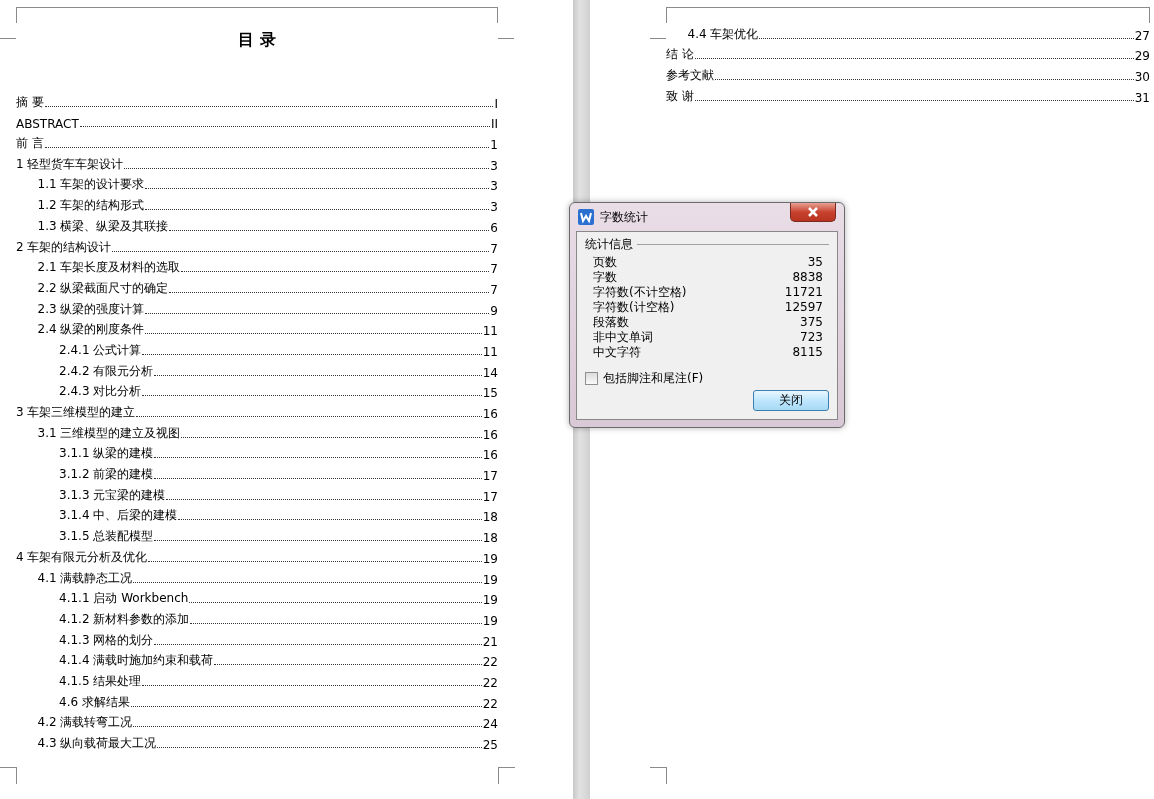 Image resolution: width=1154 pixels, height=799 pixels. I want to click on toc-entry-title: 2.2 纵梁截面尺寸的确定, so click(103, 288).